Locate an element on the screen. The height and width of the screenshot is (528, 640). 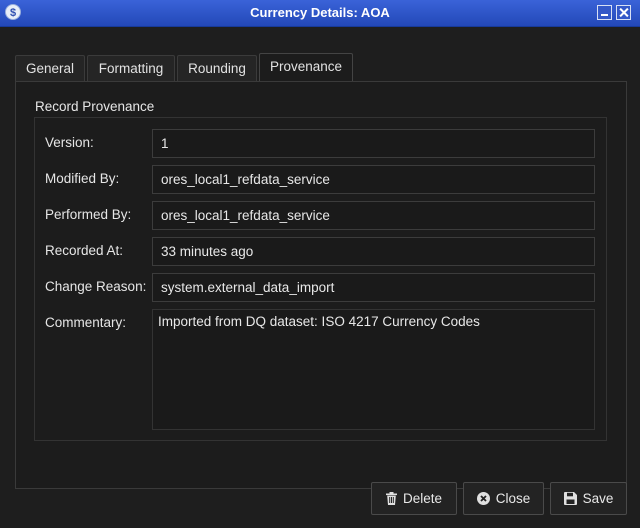
delete-button: Delete is located at coordinates (414, 498).